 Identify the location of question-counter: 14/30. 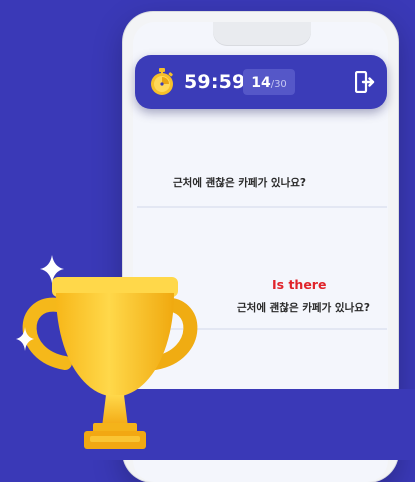
(269, 82).